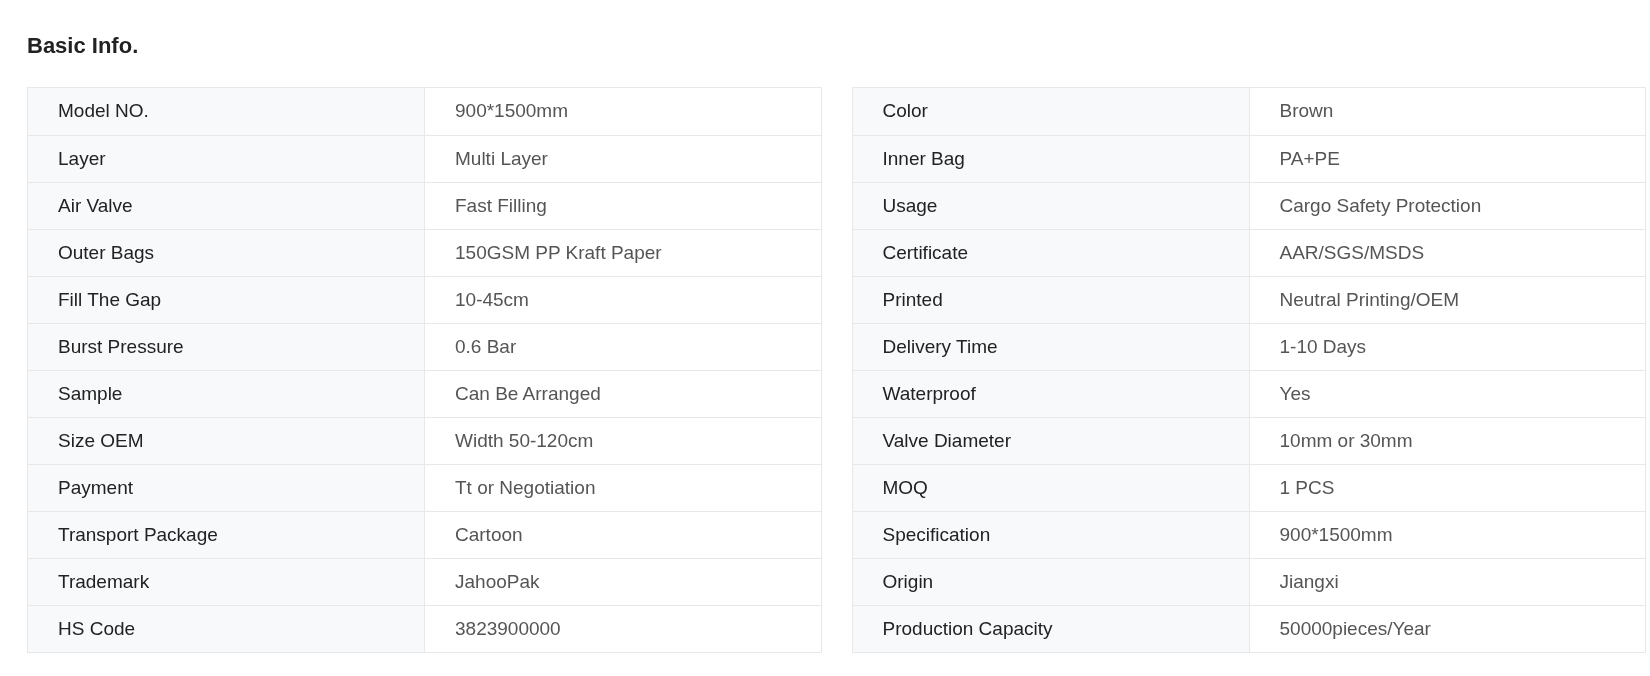 This screenshot has width=1650, height=676. I want to click on spec-label: Origin, so click(1051, 582).